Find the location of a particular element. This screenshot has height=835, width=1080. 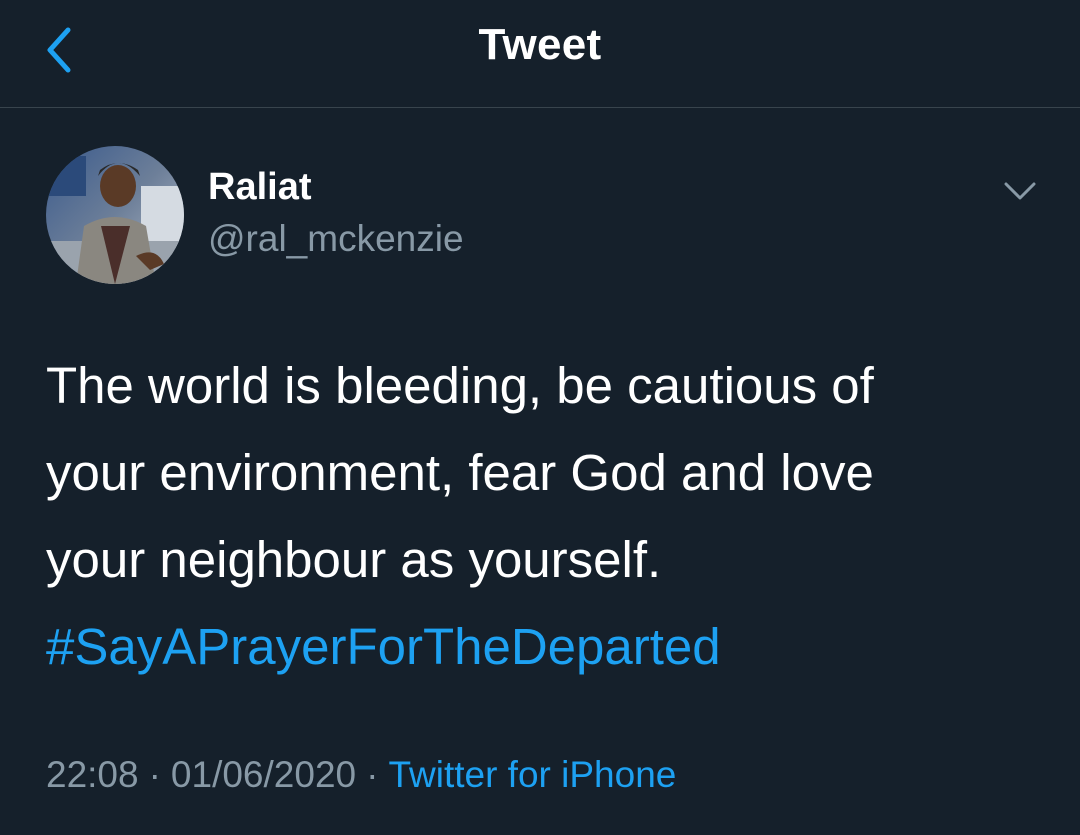

chevron-down-icon is located at coordinates (1020, 191).